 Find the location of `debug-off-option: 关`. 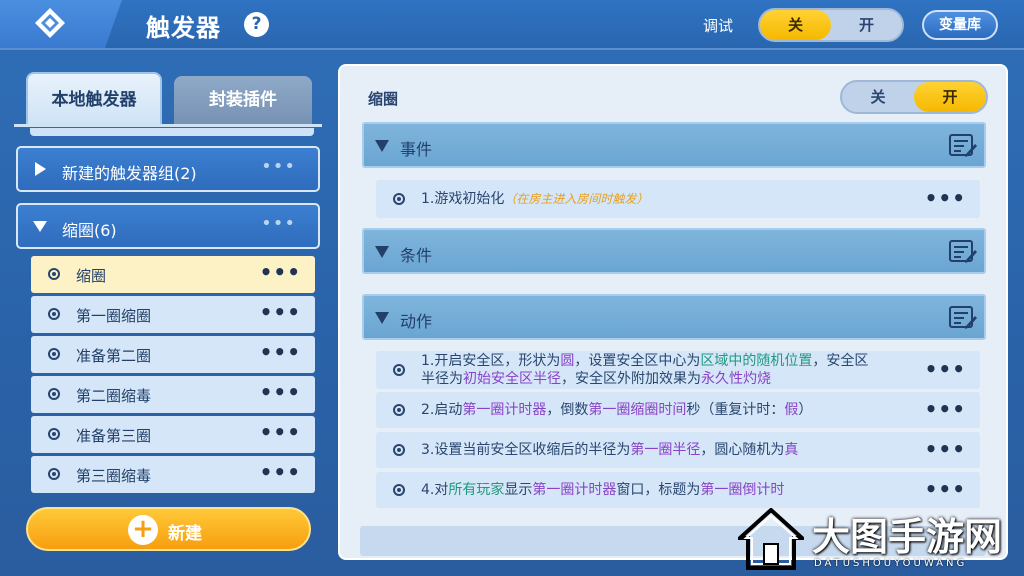

debug-off-option: 关 is located at coordinates (795, 25).